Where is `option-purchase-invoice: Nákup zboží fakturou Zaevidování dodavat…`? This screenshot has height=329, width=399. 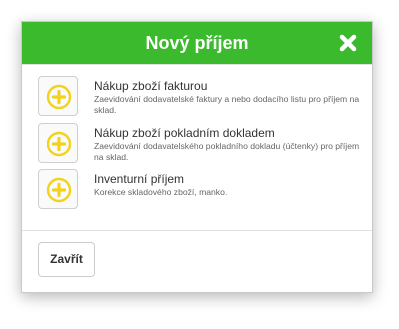 option-purchase-invoice: Nákup zboží fakturou Zaevidování dodavat… is located at coordinates (201, 98).